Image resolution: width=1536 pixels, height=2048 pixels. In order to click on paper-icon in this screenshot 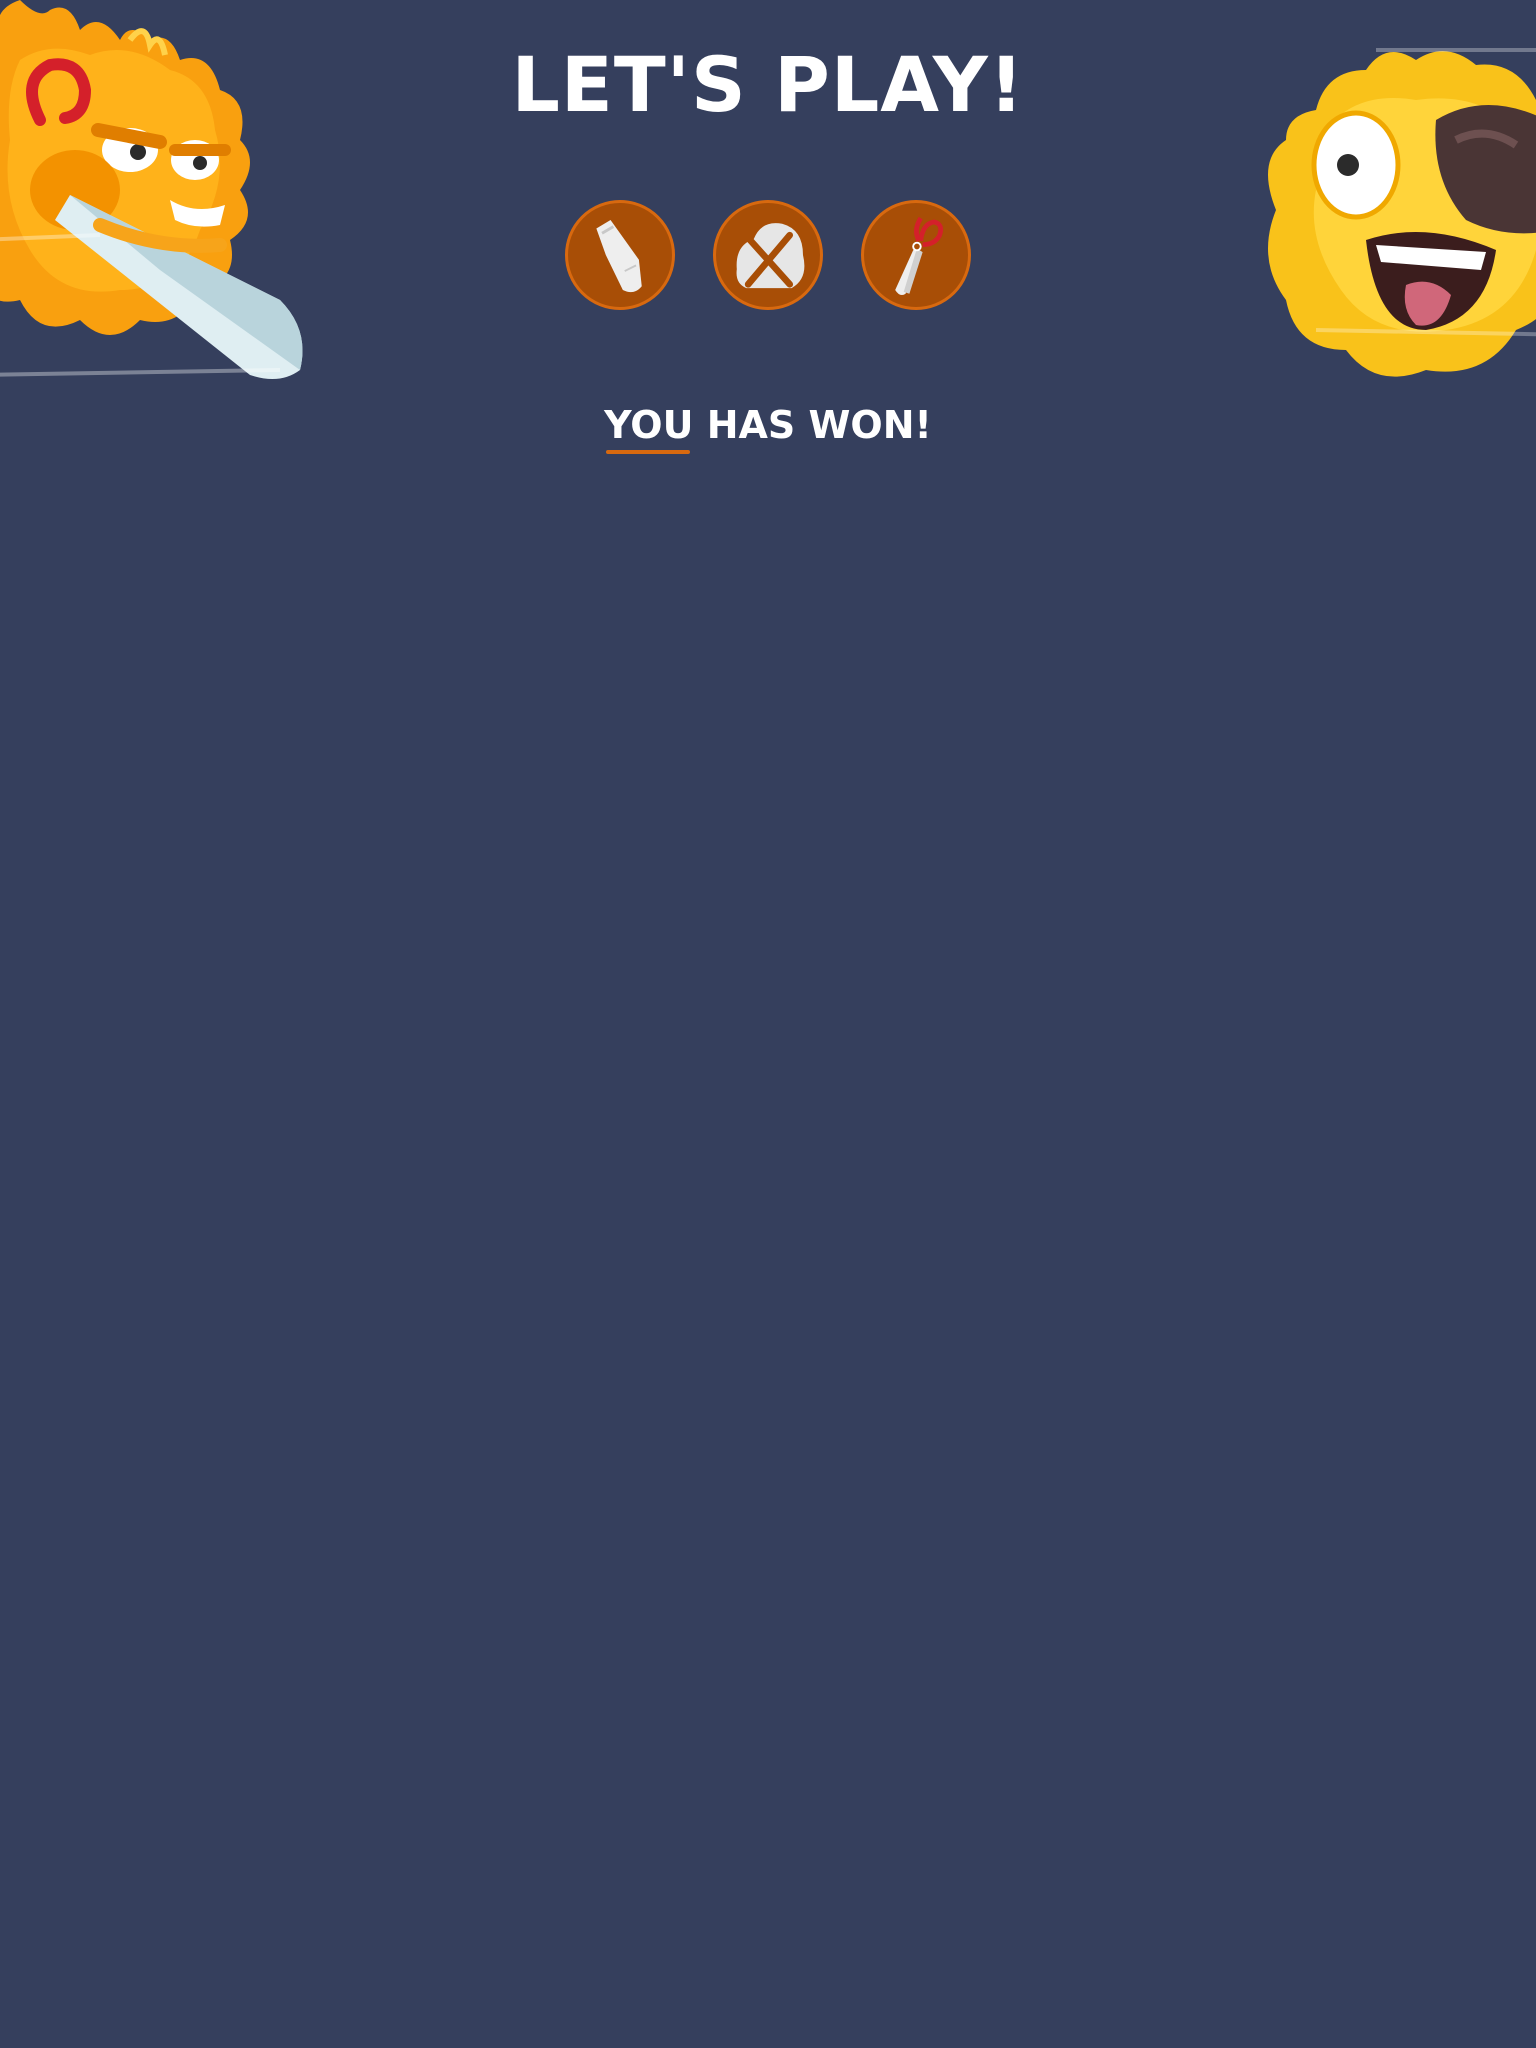, I will do `click(619, 256)`.